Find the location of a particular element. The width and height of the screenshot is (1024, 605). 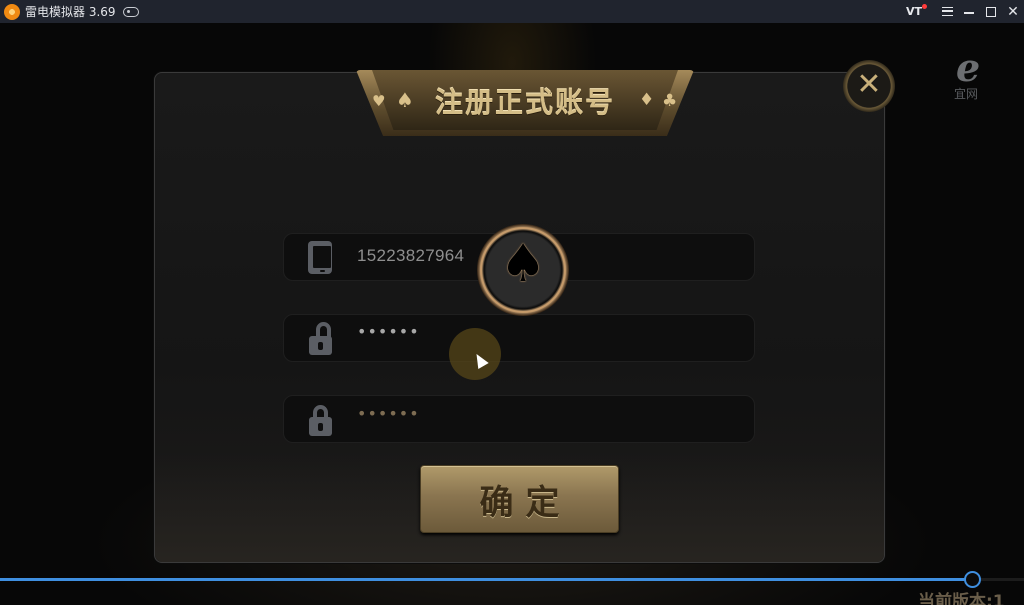

lock-icon is located at coordinates (320, 420).